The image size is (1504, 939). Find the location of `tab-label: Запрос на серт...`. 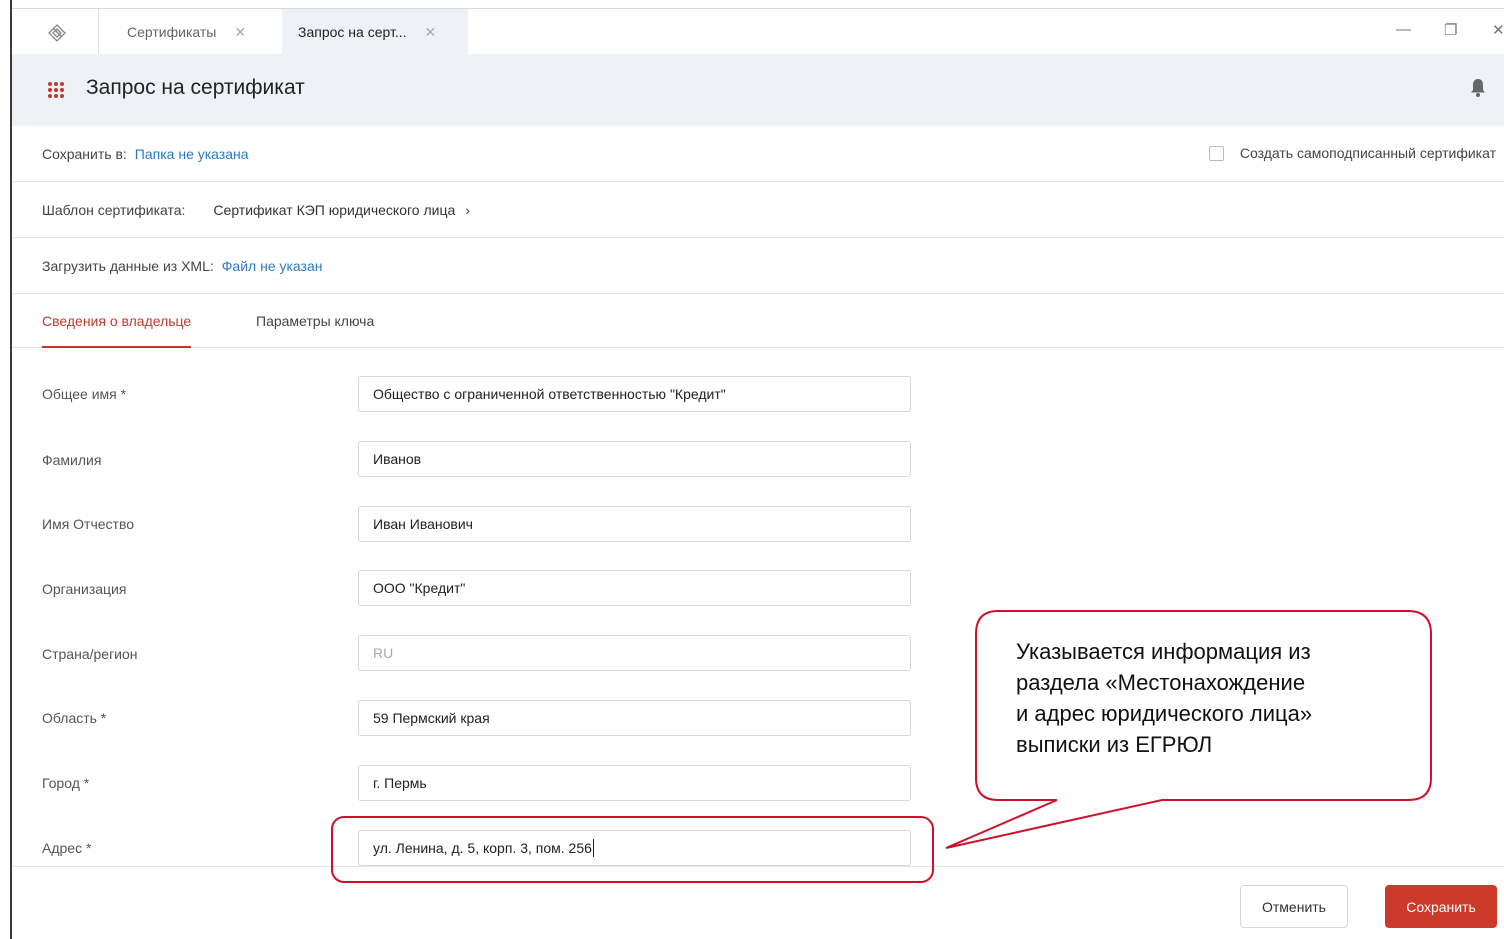

tab-label: Запрос на серт... is located at coordinates (352, 32).